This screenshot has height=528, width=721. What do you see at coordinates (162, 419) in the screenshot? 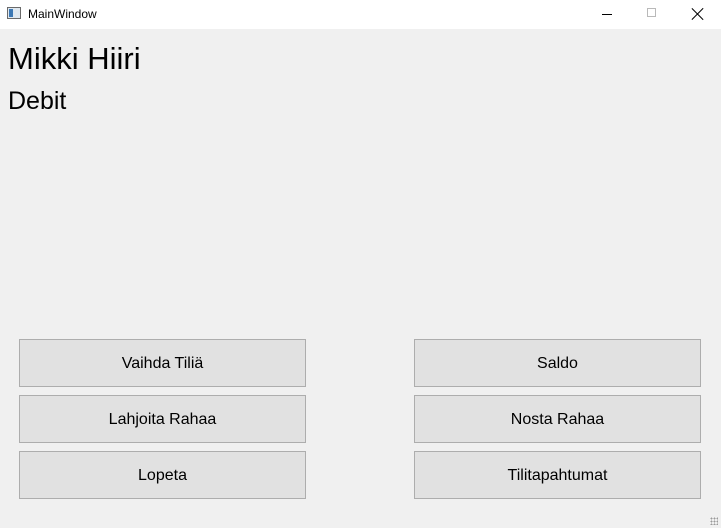
I see `donate-money-button: Lahjoita Rahaa` at bounding box center [162, 419].